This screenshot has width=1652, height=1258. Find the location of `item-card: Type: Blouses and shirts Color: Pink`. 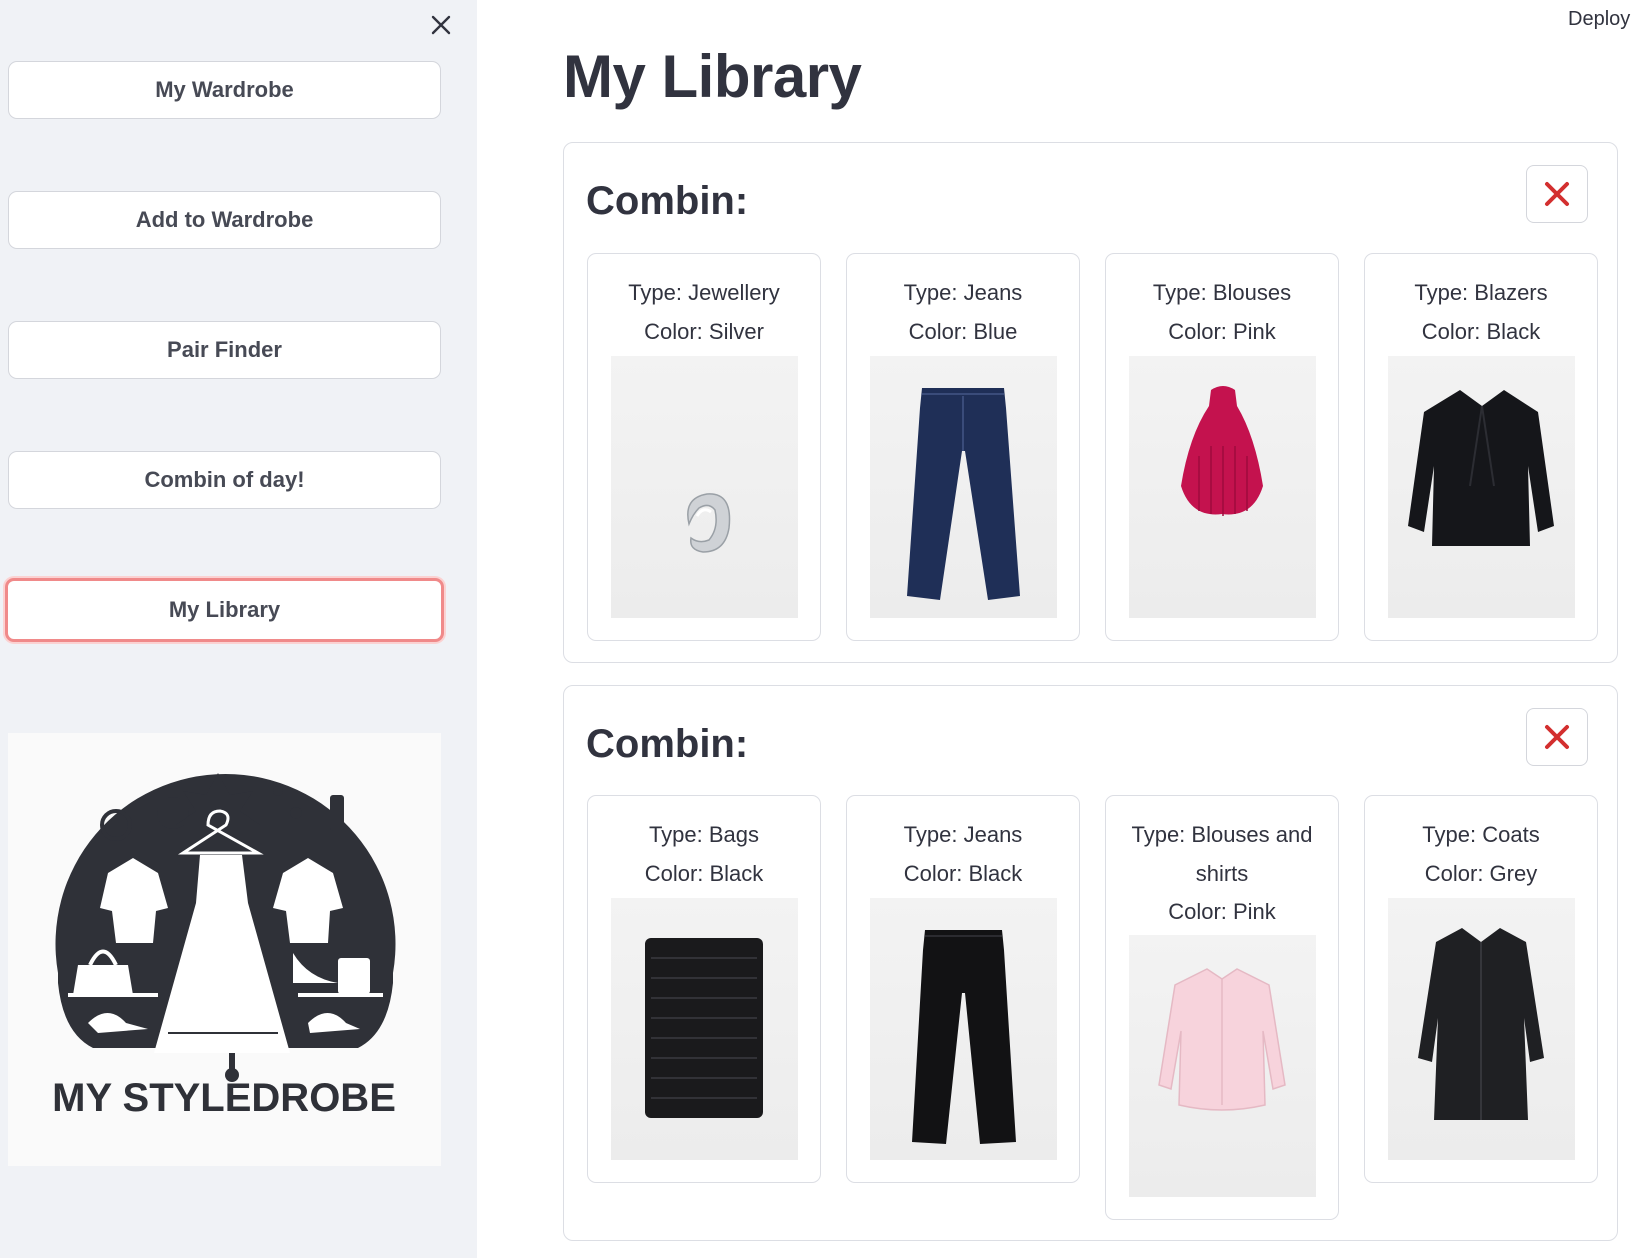

item-card: Type: Blouses and shirts Color: Pink is located at coordinates (1222, 1007).